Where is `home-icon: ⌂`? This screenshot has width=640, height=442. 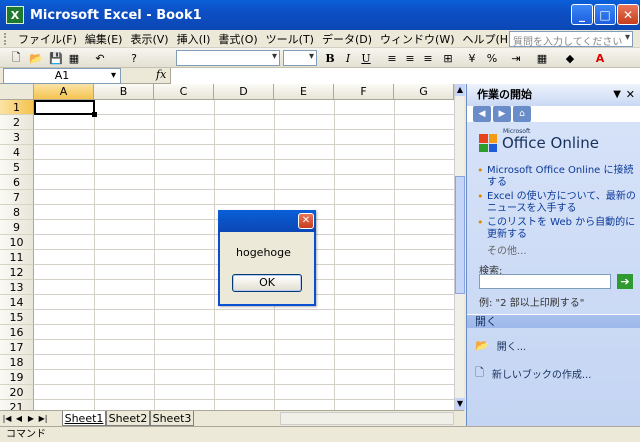 home-icon: ⌂ is located at coordinates (522, 114).